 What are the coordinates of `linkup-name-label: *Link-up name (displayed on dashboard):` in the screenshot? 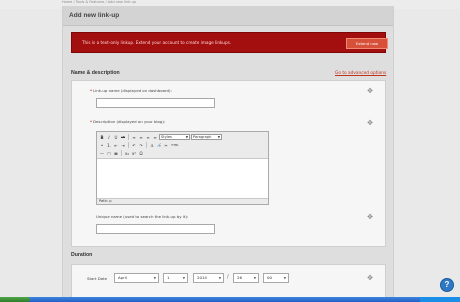 It's located at (131, 90).